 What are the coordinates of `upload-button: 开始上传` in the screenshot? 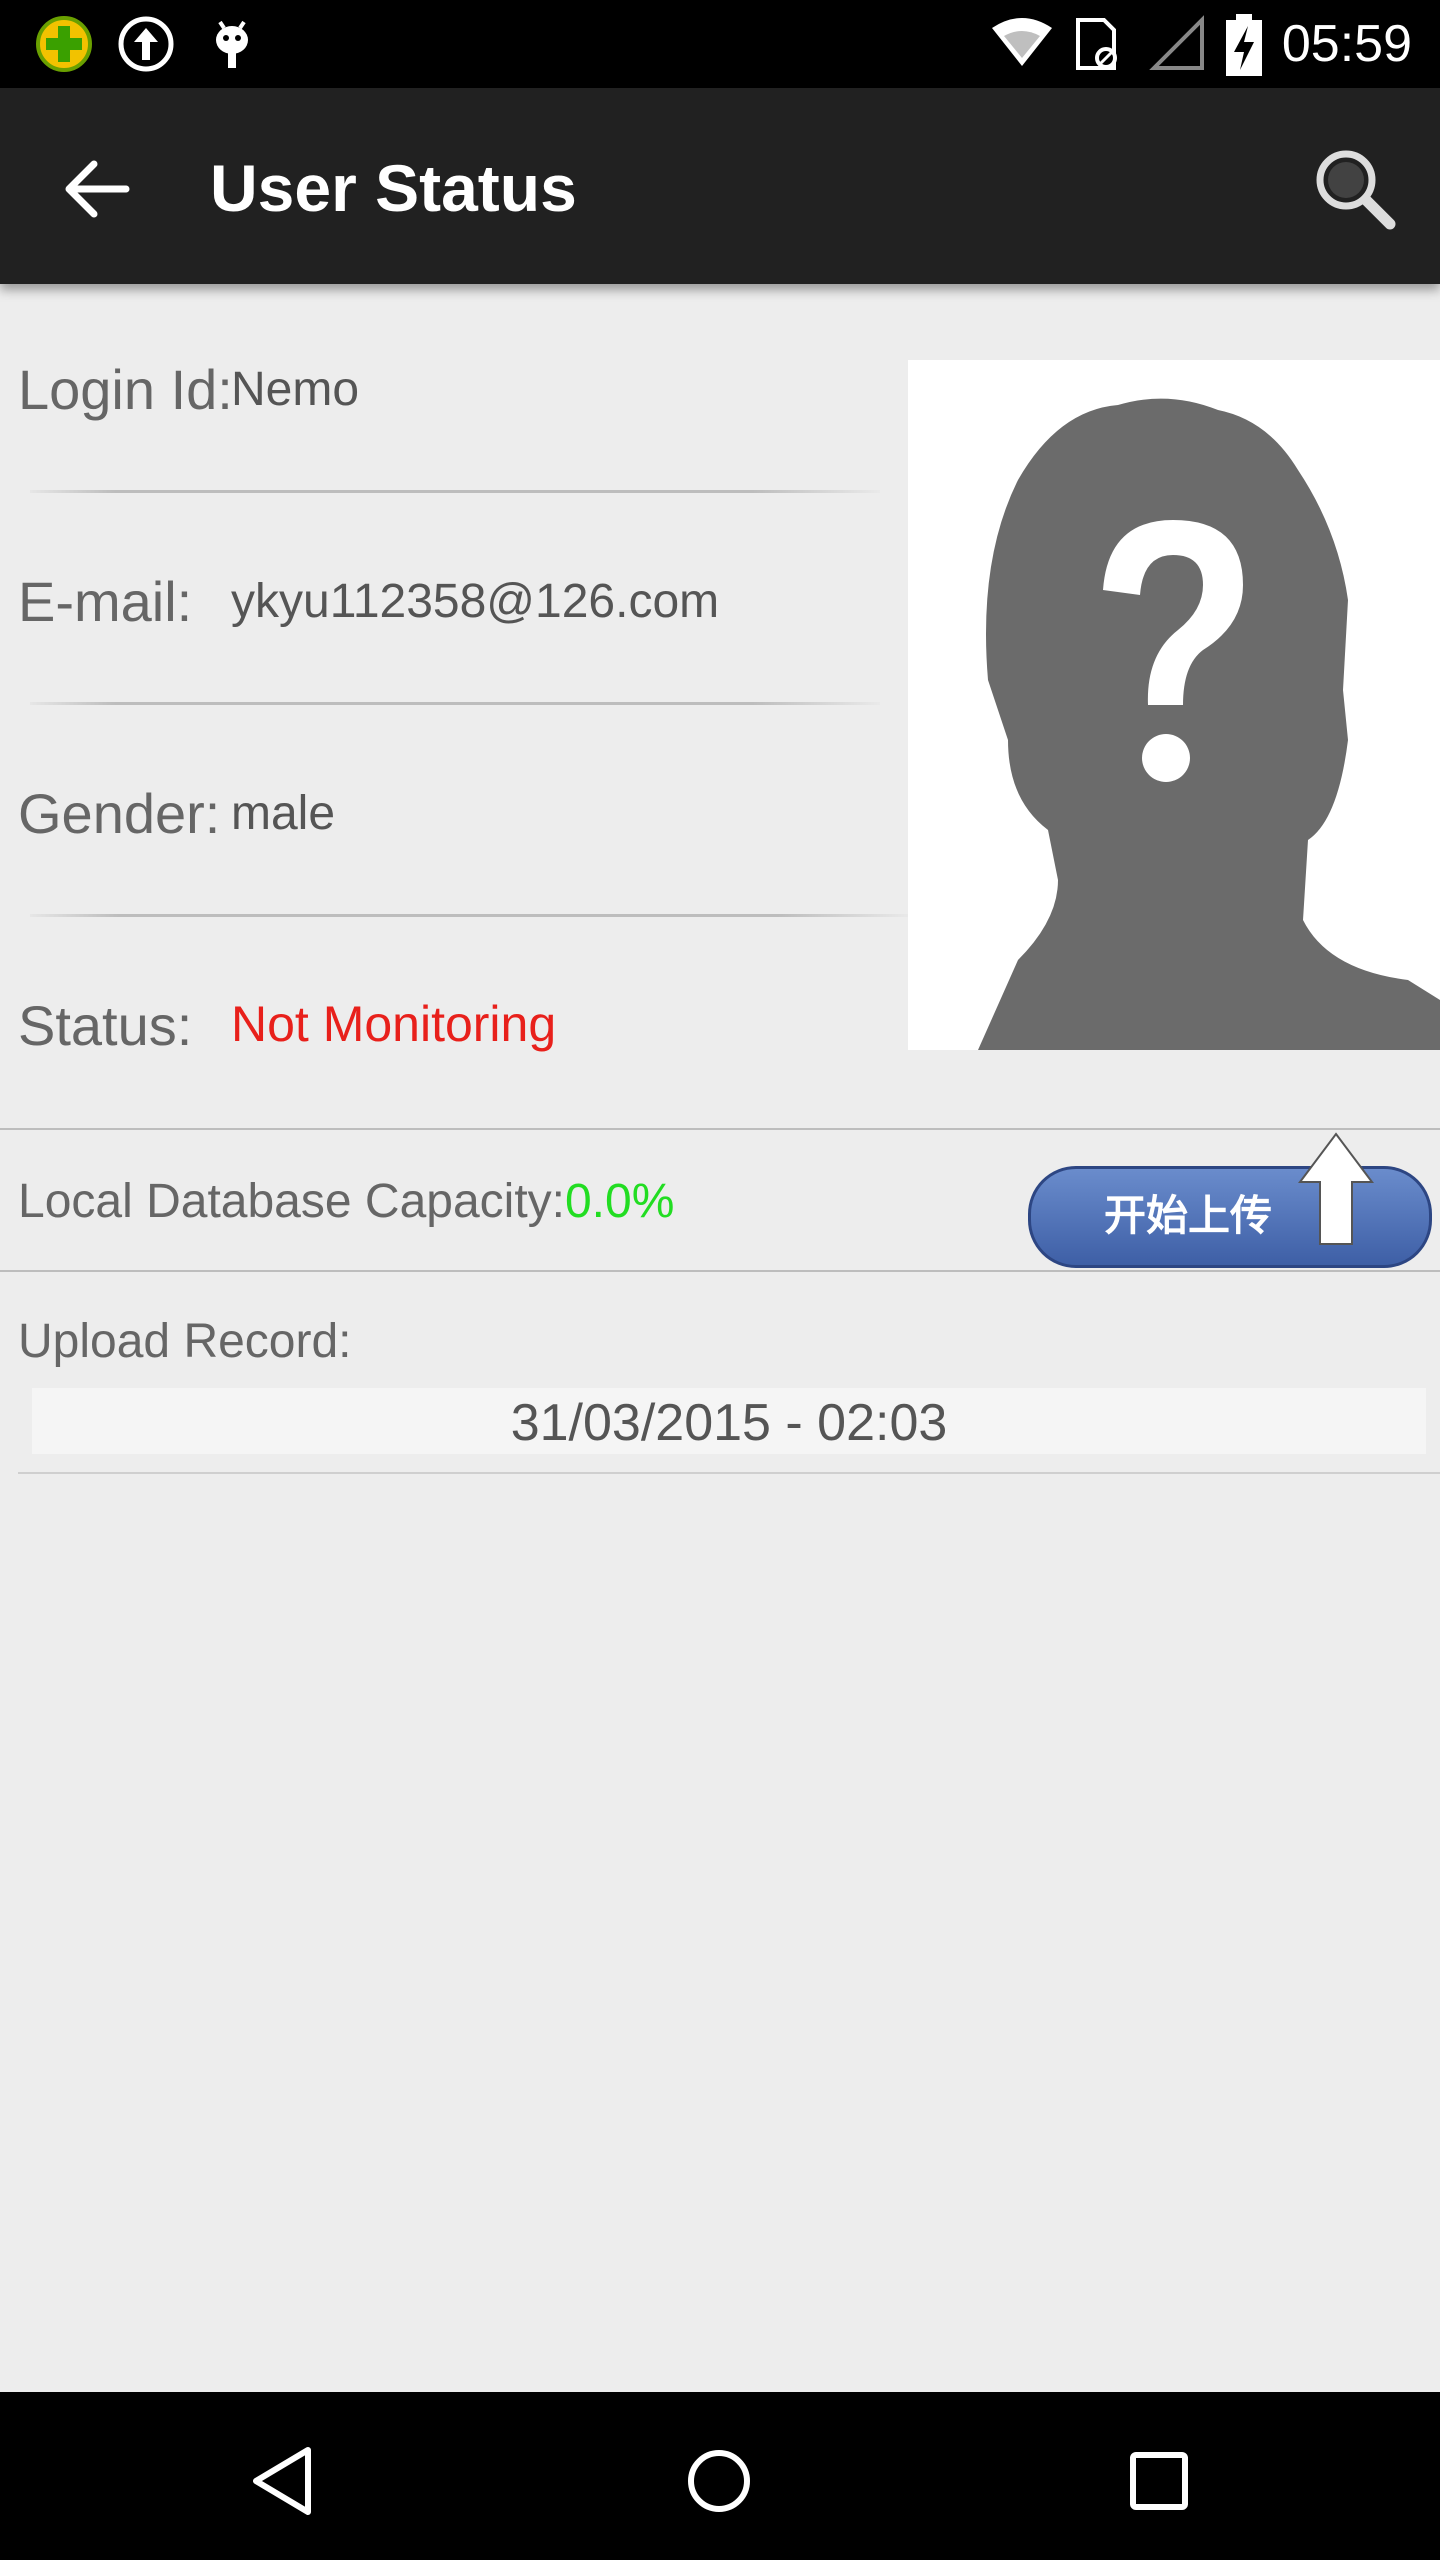 It's located at (1229, 1200).